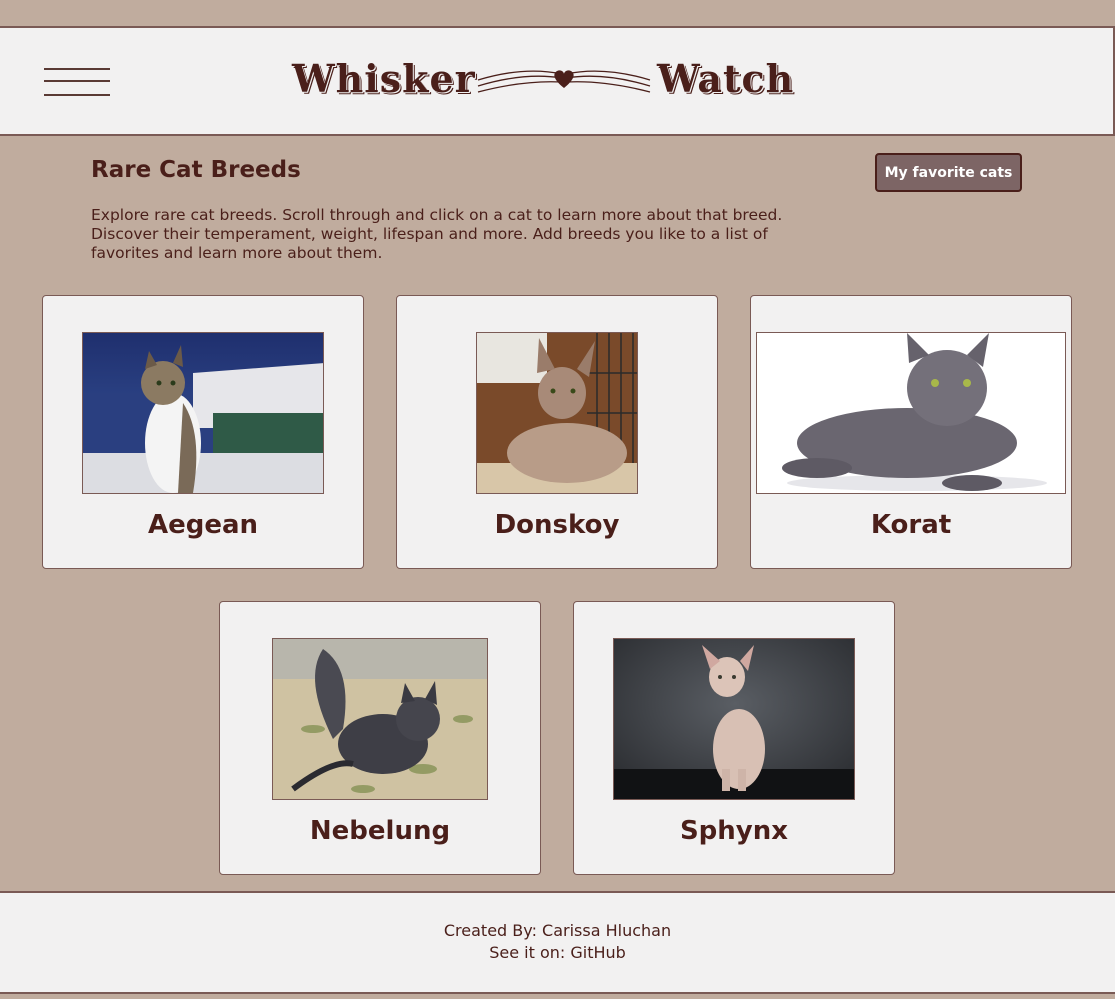  Describe the element at coordinates (734, 719) in the screenshot. I see `sphynx-cat-photo` at that location.